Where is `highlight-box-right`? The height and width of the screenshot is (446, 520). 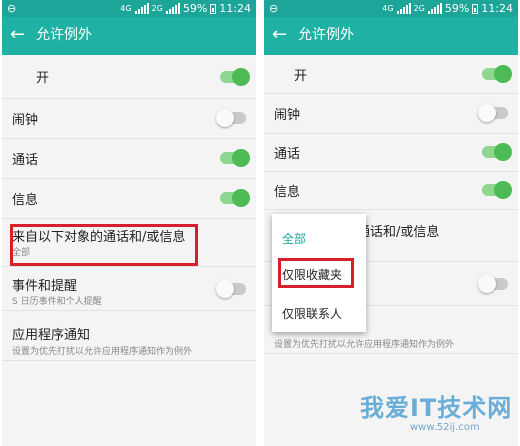 highlight-box-right is located at coordinates (316, 273).